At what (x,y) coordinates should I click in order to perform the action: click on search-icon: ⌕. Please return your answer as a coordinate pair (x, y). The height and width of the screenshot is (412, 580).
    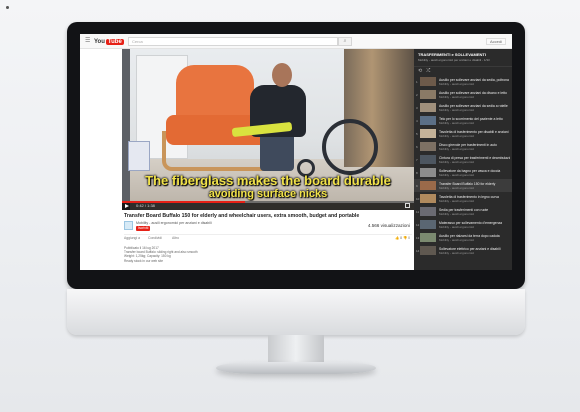
    Looking at the image, I should click on (345, 41).